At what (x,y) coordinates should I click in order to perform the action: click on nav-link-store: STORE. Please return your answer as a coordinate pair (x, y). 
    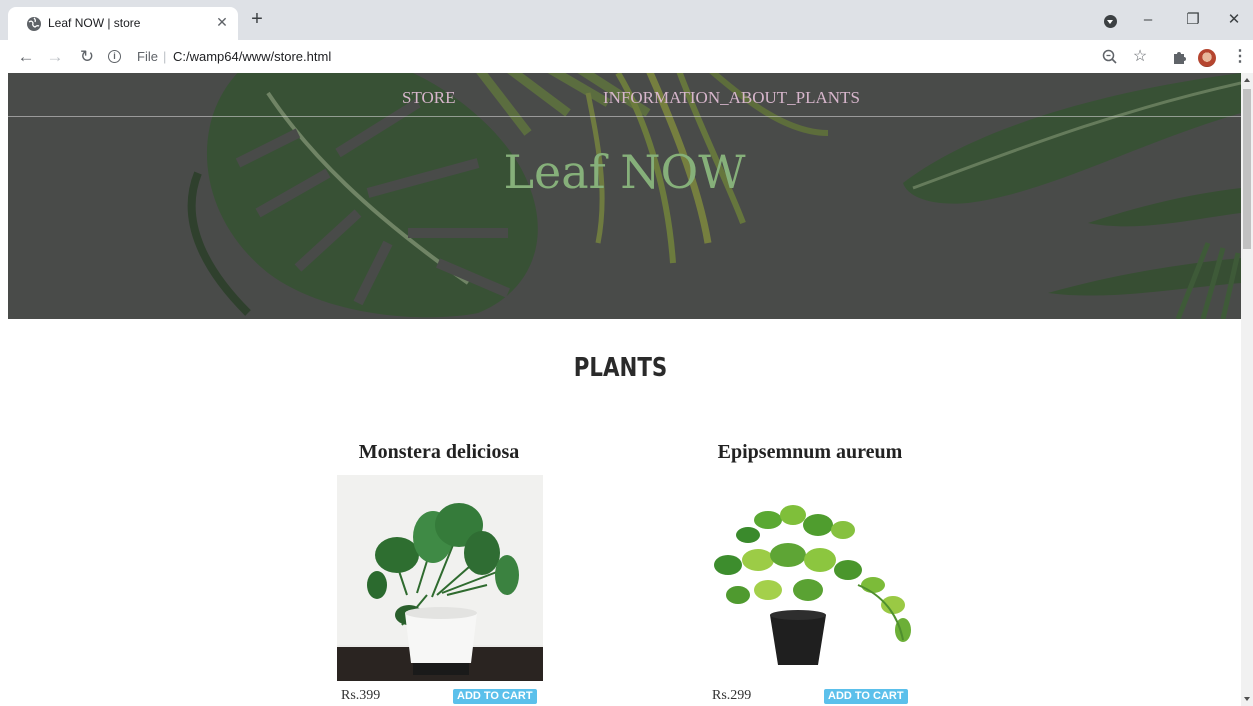
    Looking at the image, I should click on (429, 98).